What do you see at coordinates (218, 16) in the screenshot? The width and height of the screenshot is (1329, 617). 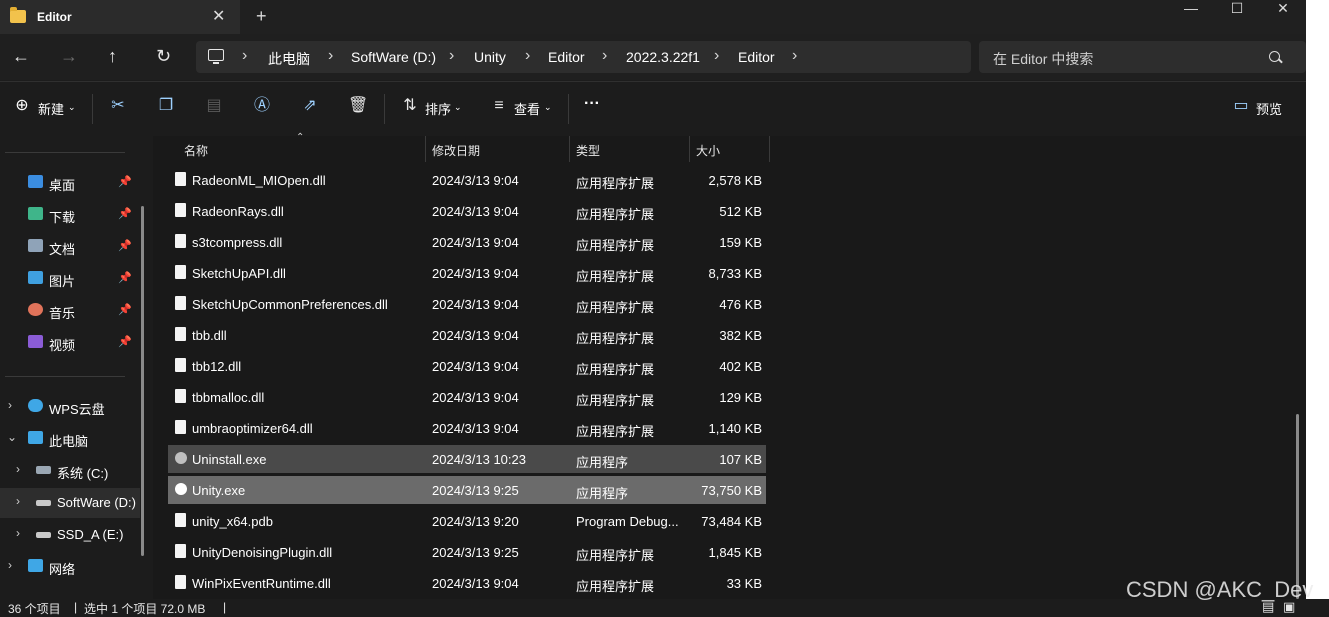 I see `tab-close-icon: ✕` at bounding box center [218, 16].